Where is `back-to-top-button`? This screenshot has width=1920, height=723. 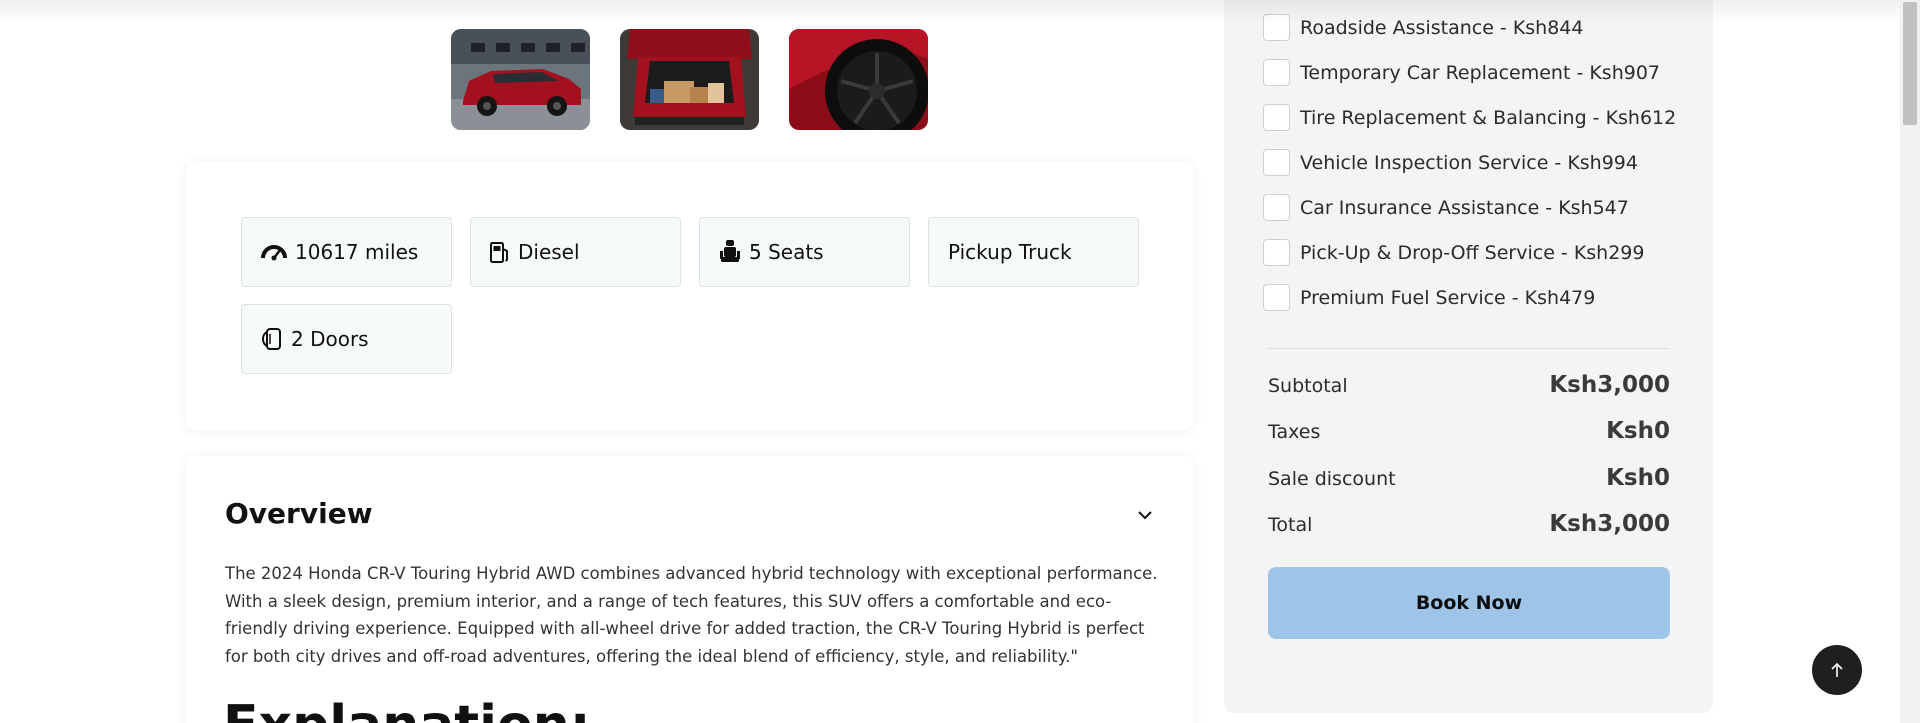 back-to-top-button is located at coordinates (1837, 670).